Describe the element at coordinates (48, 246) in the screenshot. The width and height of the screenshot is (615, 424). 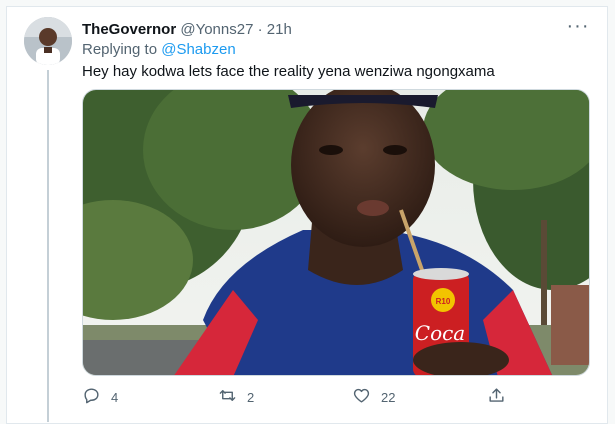
I see `thread-line` at that location.